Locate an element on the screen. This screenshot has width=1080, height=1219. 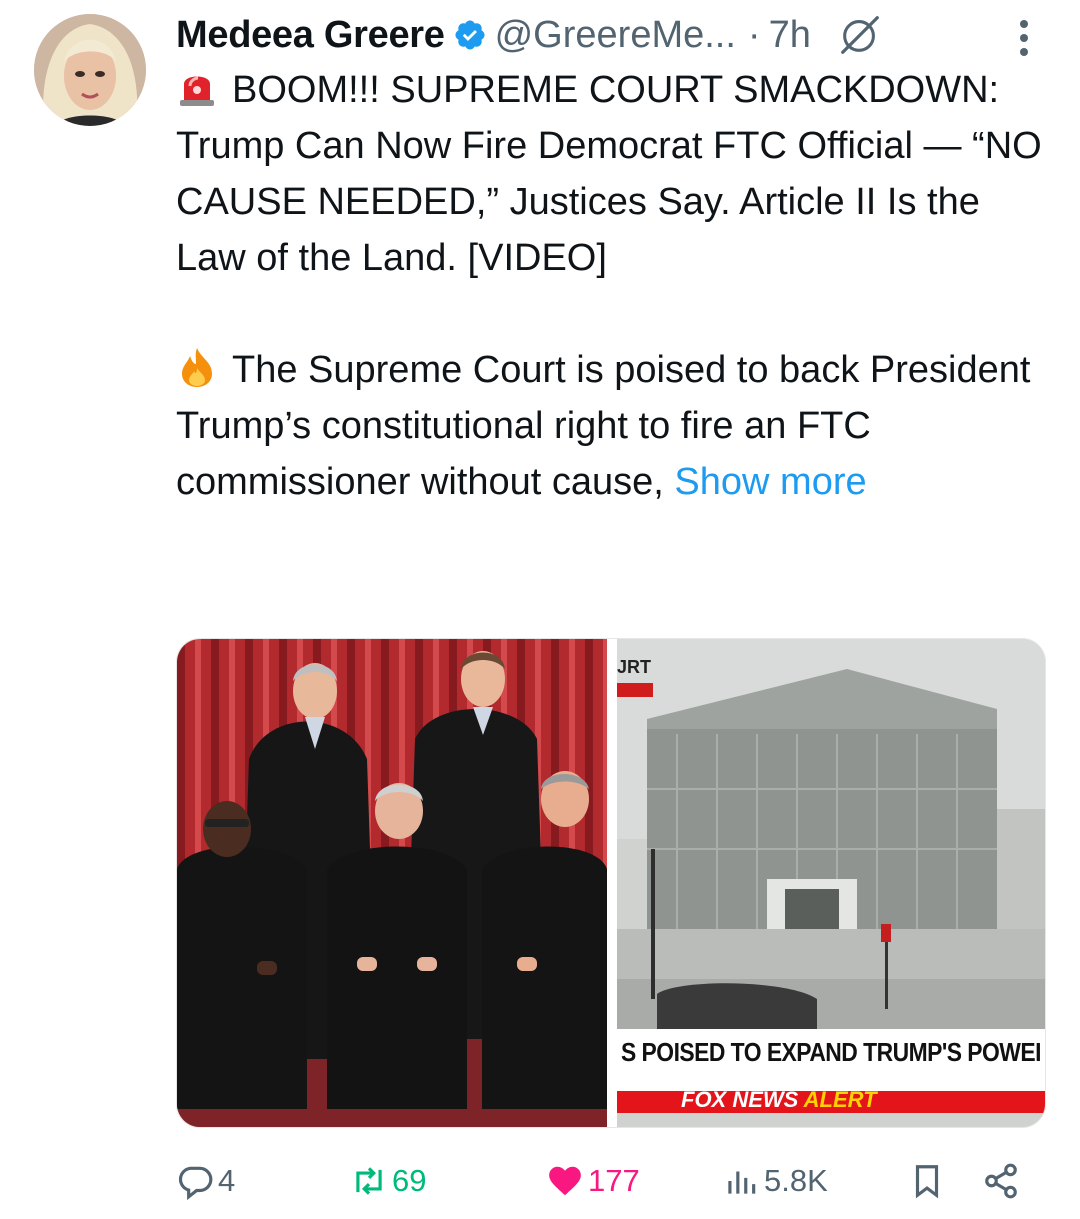
grok-icon is located at coordinates (860, 35).